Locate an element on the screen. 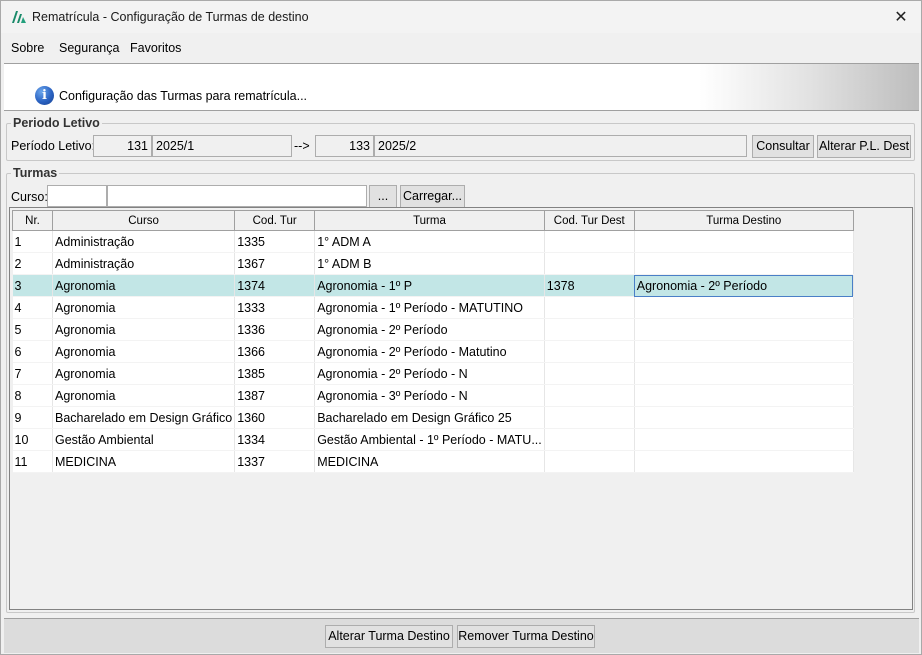  consultar-button: Consultar is located at coordinates (783, 146).